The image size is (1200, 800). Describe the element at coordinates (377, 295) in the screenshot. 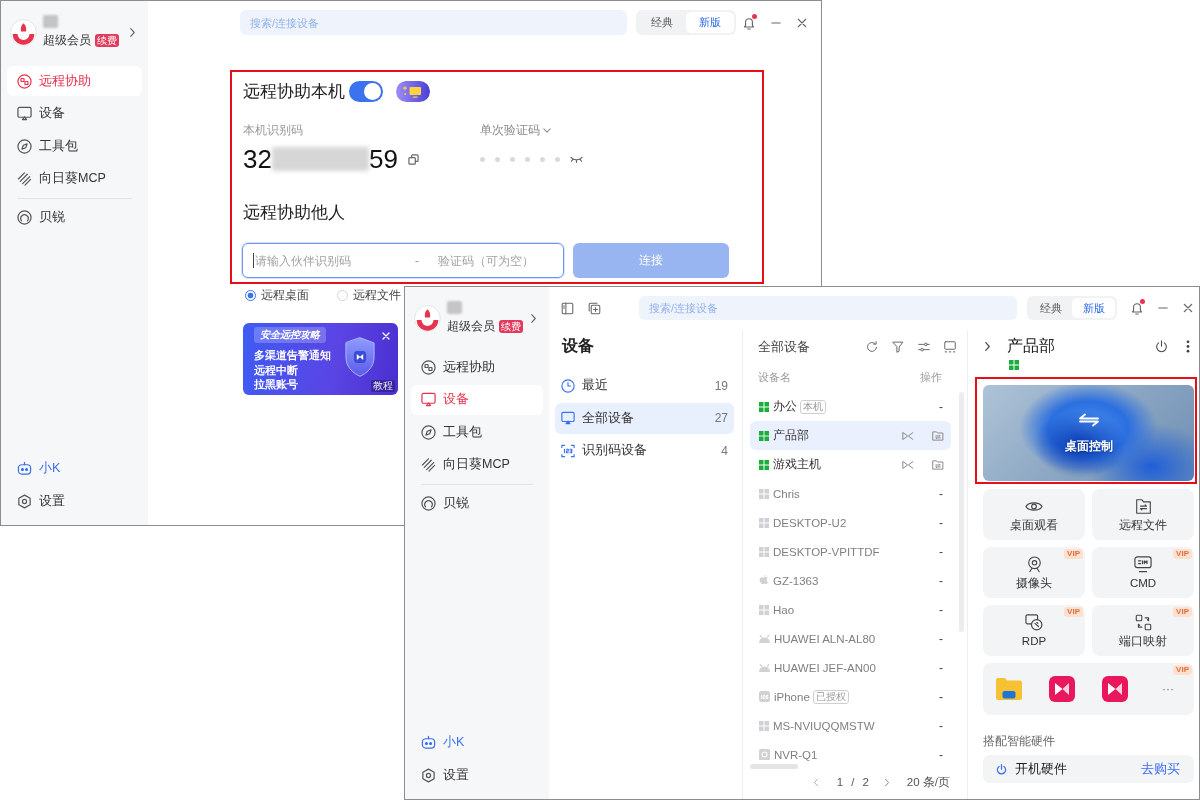

I see `radio-label: 远程文件` at that location.